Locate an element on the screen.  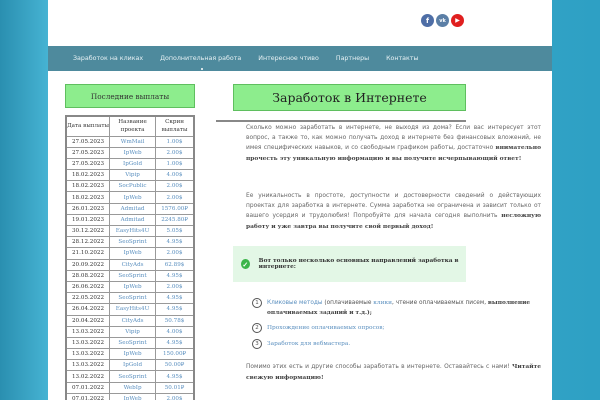
cell-date: 21.10.2022 is located at coordinates (88, 253).